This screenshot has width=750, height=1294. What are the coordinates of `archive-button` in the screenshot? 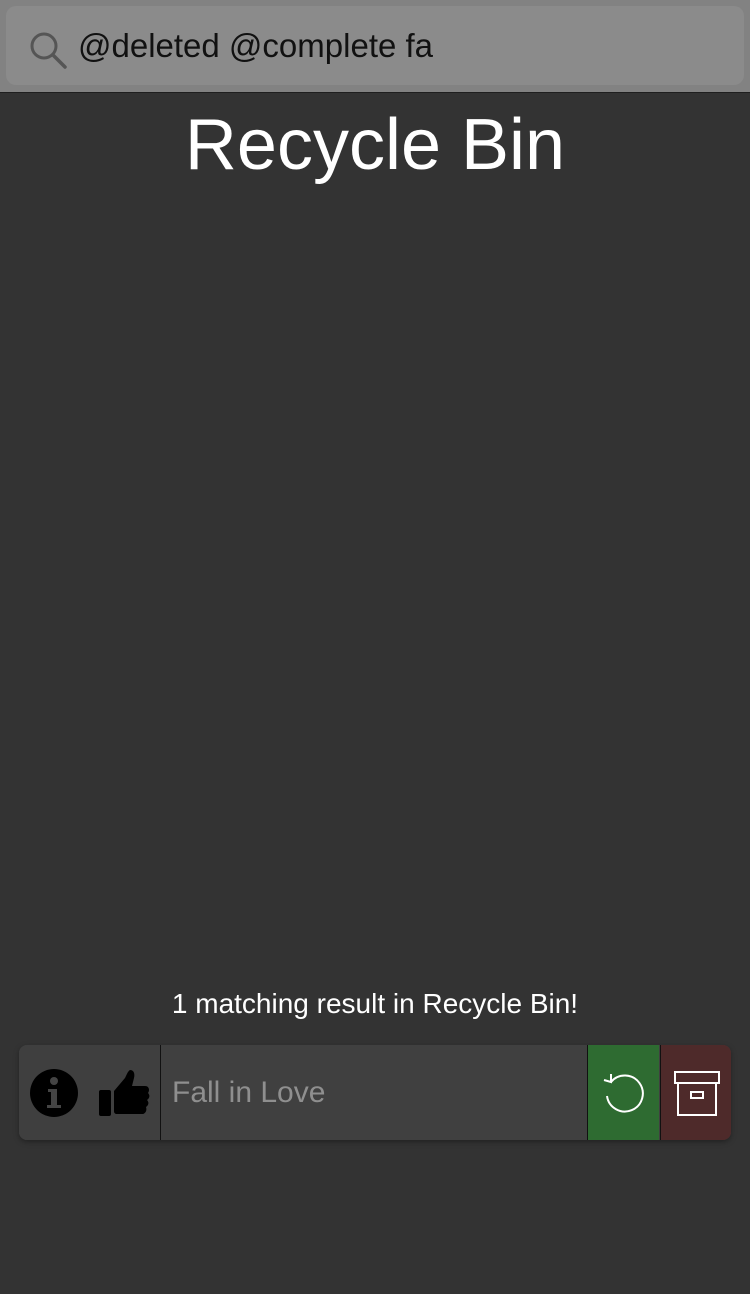 It's located at (695, 1092).